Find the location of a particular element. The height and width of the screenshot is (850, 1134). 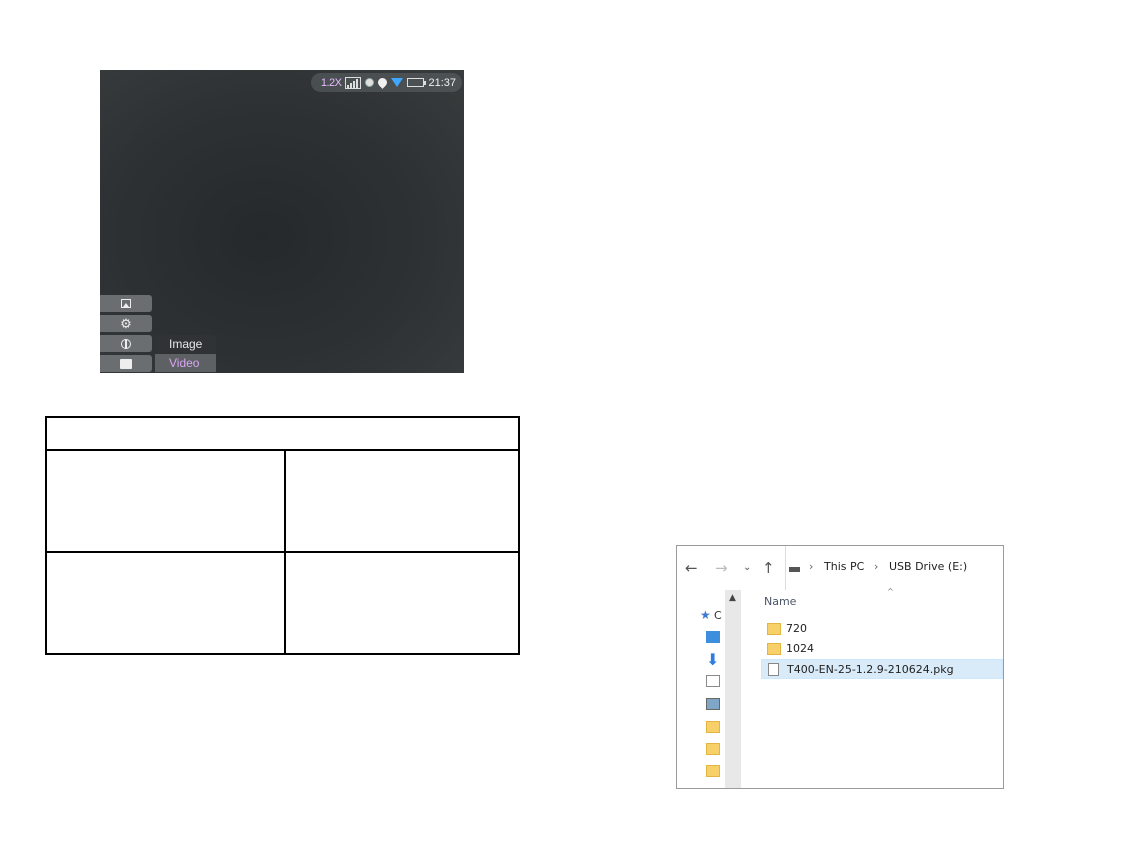

table-header-cell is located at coordinates (282, 433).